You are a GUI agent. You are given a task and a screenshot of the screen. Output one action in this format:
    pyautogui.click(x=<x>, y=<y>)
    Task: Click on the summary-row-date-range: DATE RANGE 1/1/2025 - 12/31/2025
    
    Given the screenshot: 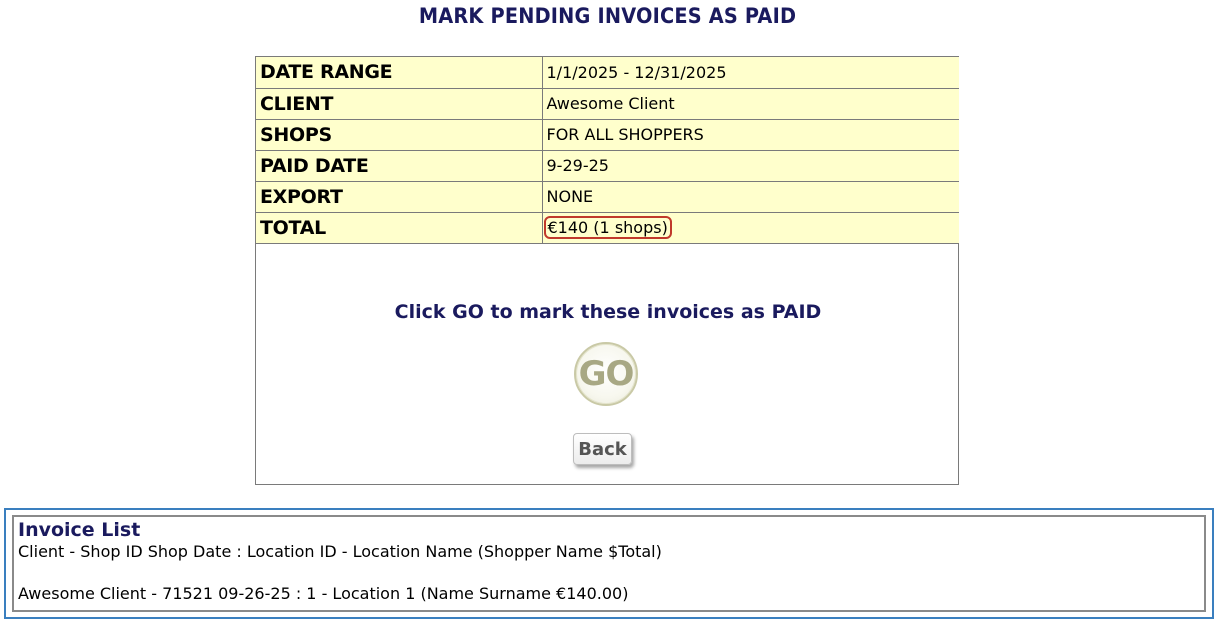 What is the action you would take?
    pyautogui.click(x=607, y=73)
    